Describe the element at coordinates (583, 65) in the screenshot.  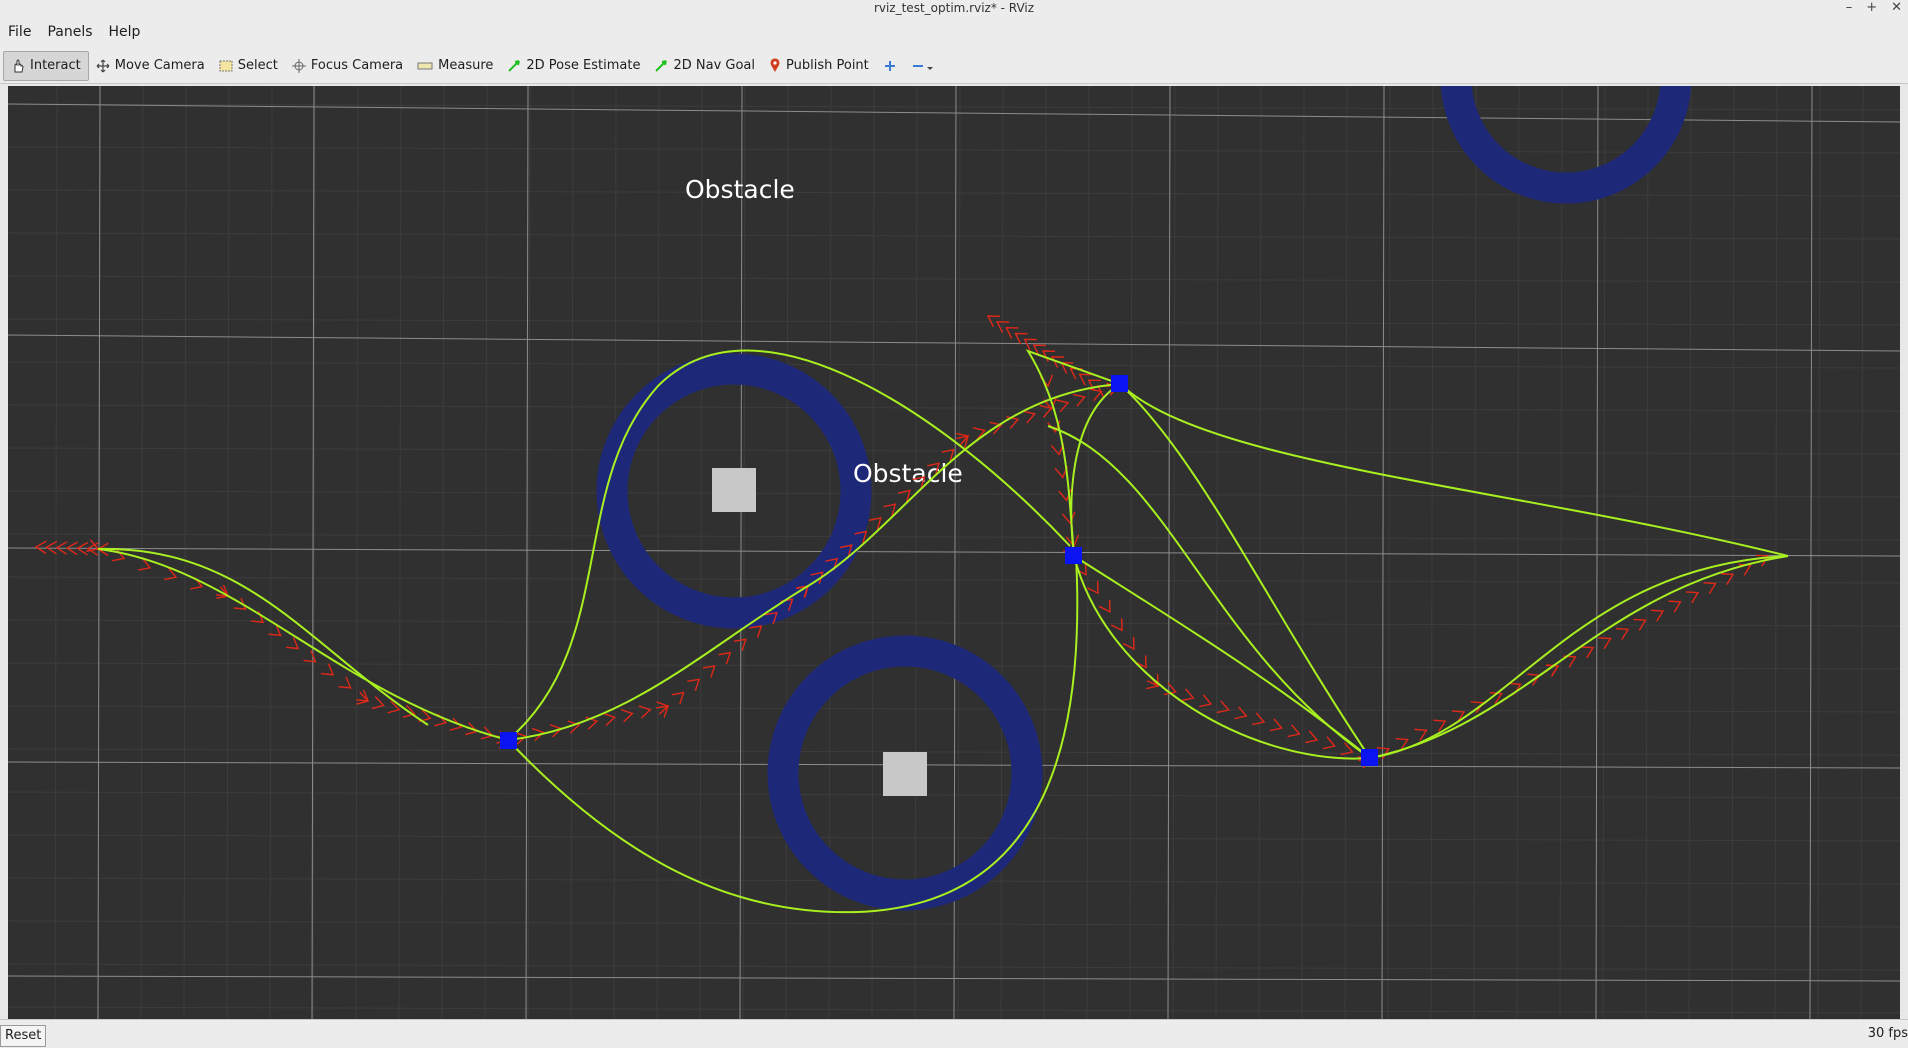
I see `2d-pose-estimate-tool-label: 2D Pose Estimate` at that location.